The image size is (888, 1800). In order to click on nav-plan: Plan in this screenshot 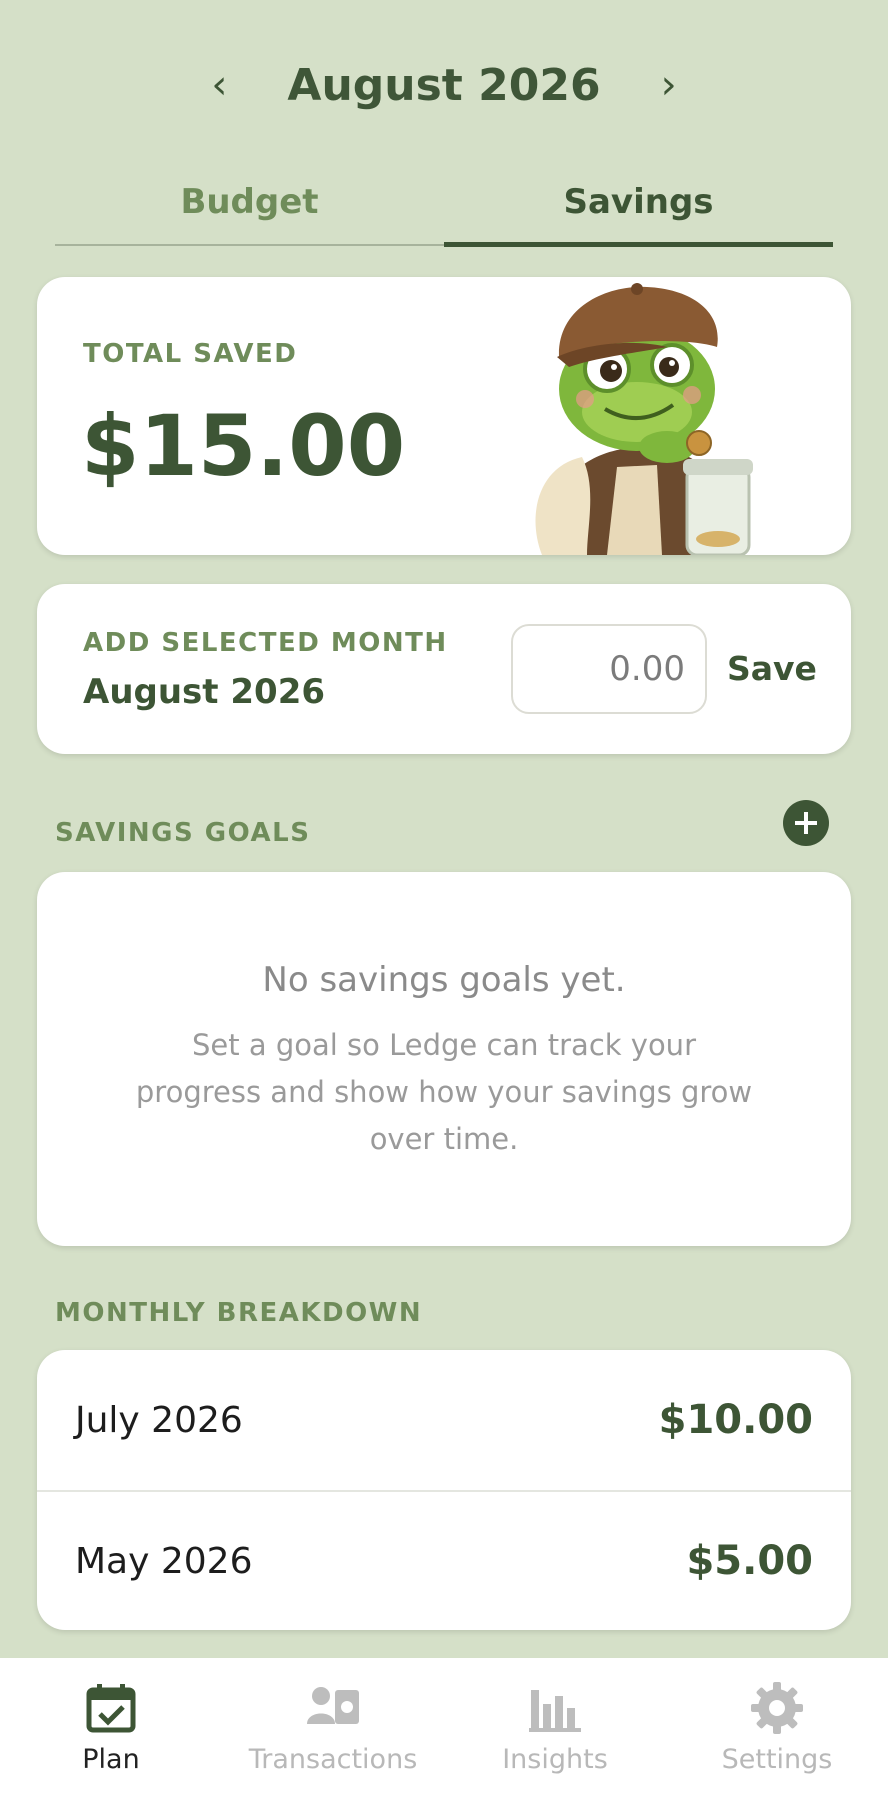, I will do `click(111, 1729)`.